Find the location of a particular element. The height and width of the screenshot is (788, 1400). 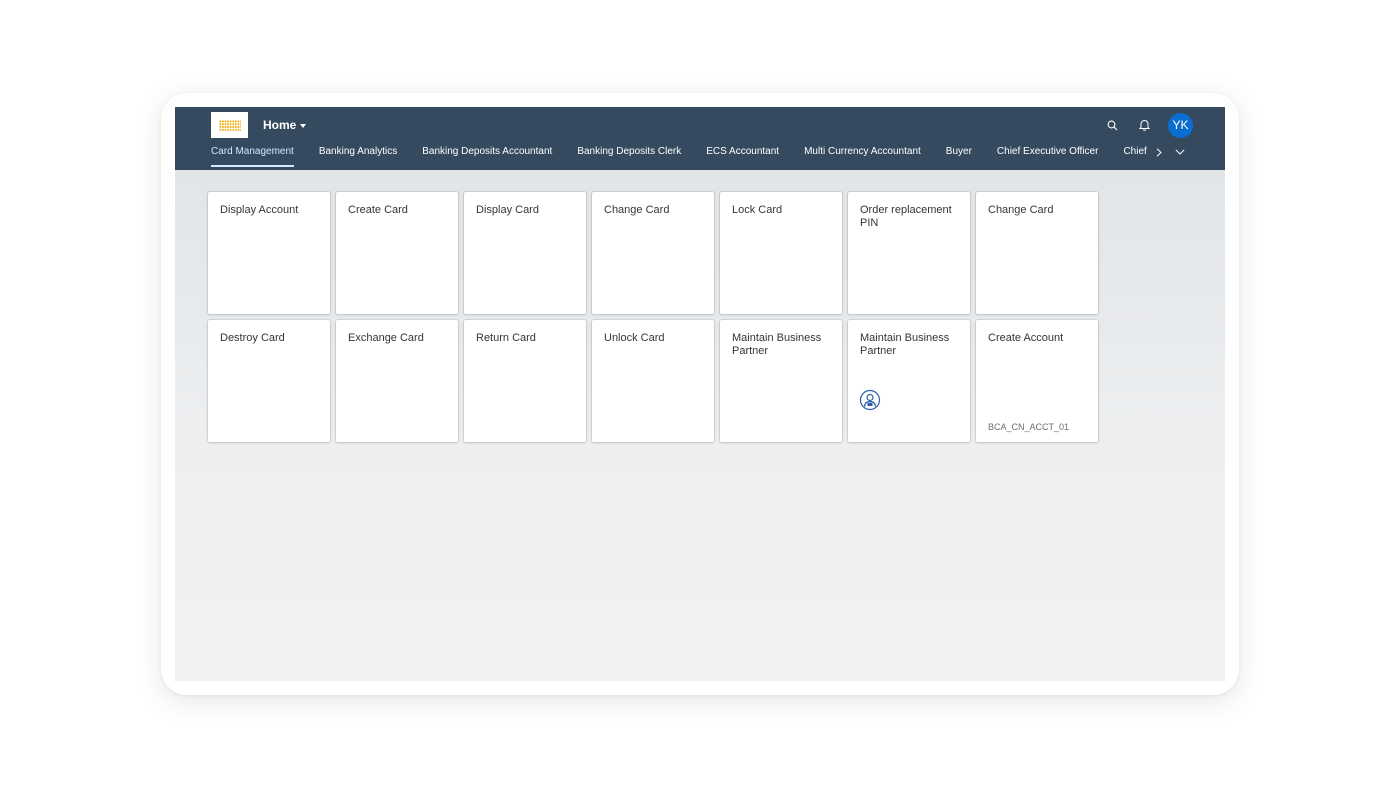

tile-display-account: Display Account is located at coordinates (269, 253).